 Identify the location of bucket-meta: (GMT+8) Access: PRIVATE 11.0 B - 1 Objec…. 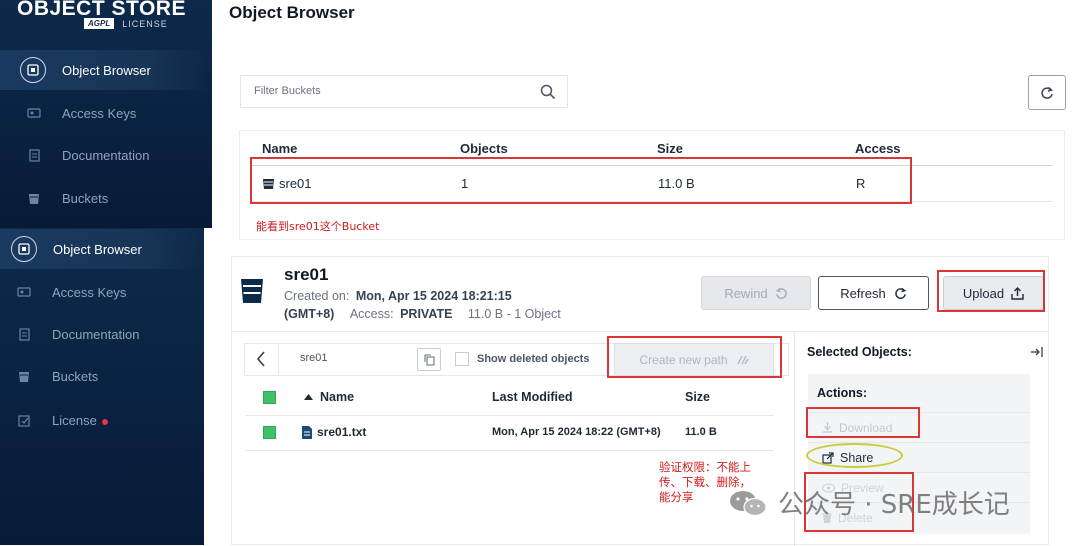
(422, 314).